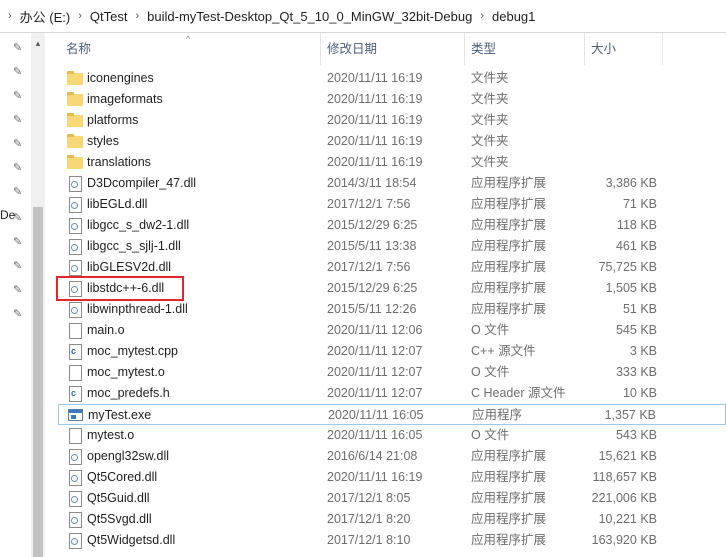 This screenshot has height=557, width=726. What do you see at coordinates (497, 415) in the screenshot?
I see `file-type: 应用程序` at bounding box center [497, 415].